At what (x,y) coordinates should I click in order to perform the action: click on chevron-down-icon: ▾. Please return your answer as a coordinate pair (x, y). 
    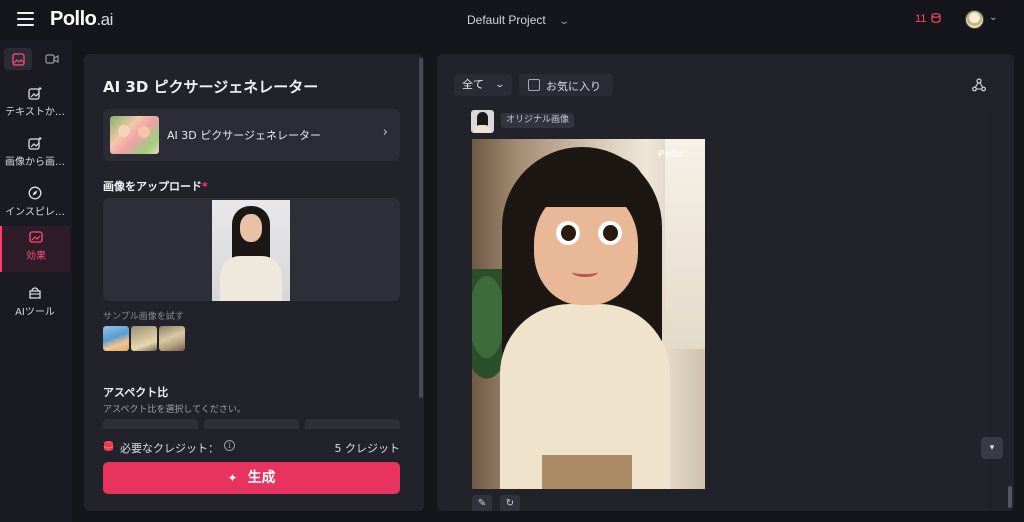
    Looking at the image, I should click on (992, 448).